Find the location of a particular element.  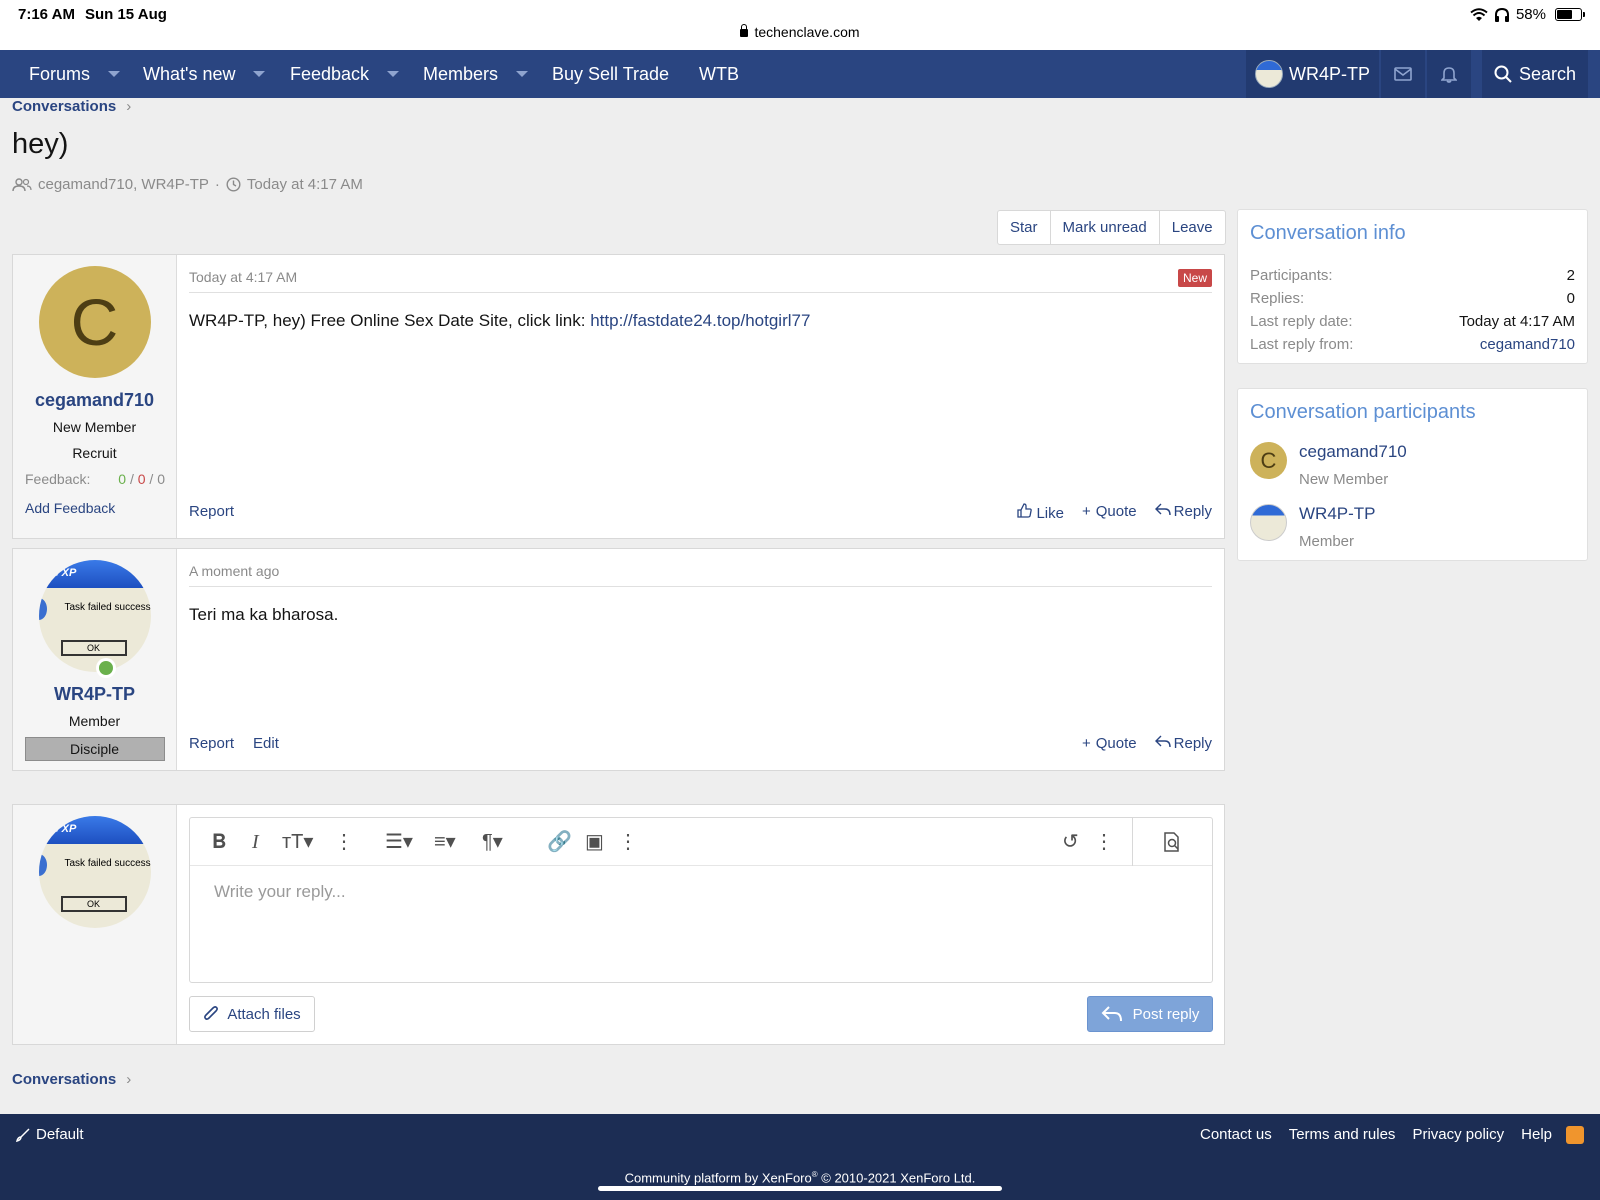

copyright-years: © 2010-2021 XenForo Ltd. is located at coordinates (896, 1178).